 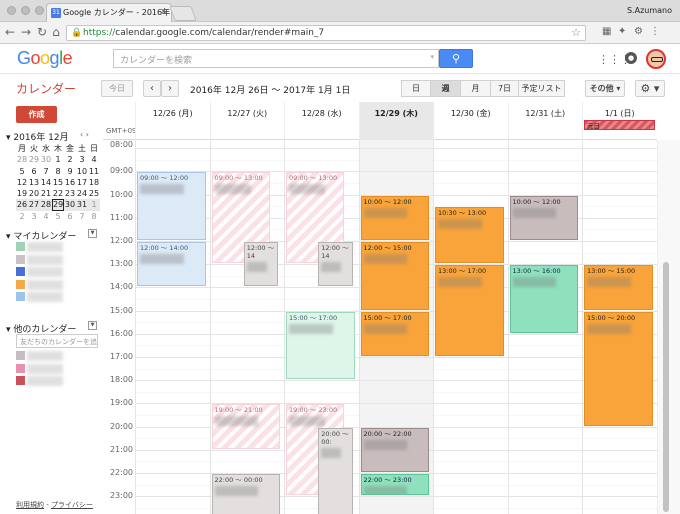 What do you see at coordinates (92, 325) in the screenshot?
I see `other-calendars-menu-icon: ▼` at bounding box center [92, 325].